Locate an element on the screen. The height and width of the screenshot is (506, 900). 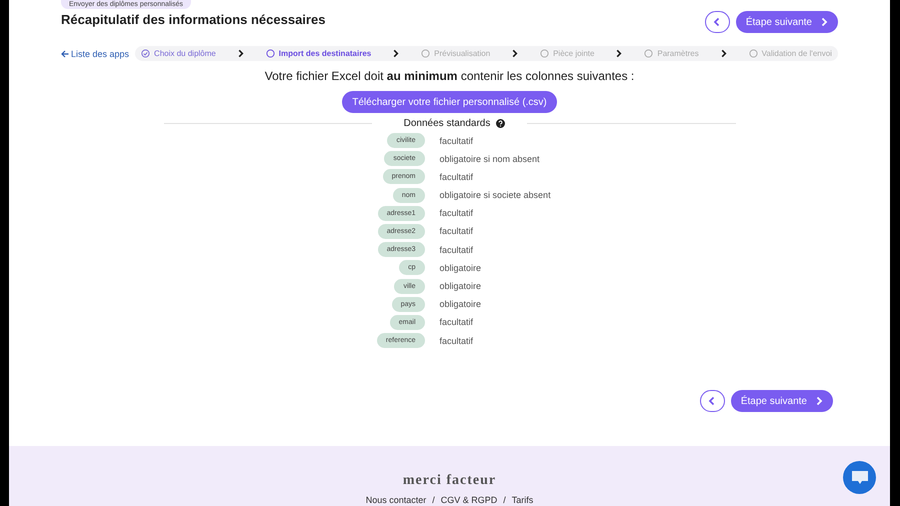
section-title: Données standards is located at coordinates (447, 123).